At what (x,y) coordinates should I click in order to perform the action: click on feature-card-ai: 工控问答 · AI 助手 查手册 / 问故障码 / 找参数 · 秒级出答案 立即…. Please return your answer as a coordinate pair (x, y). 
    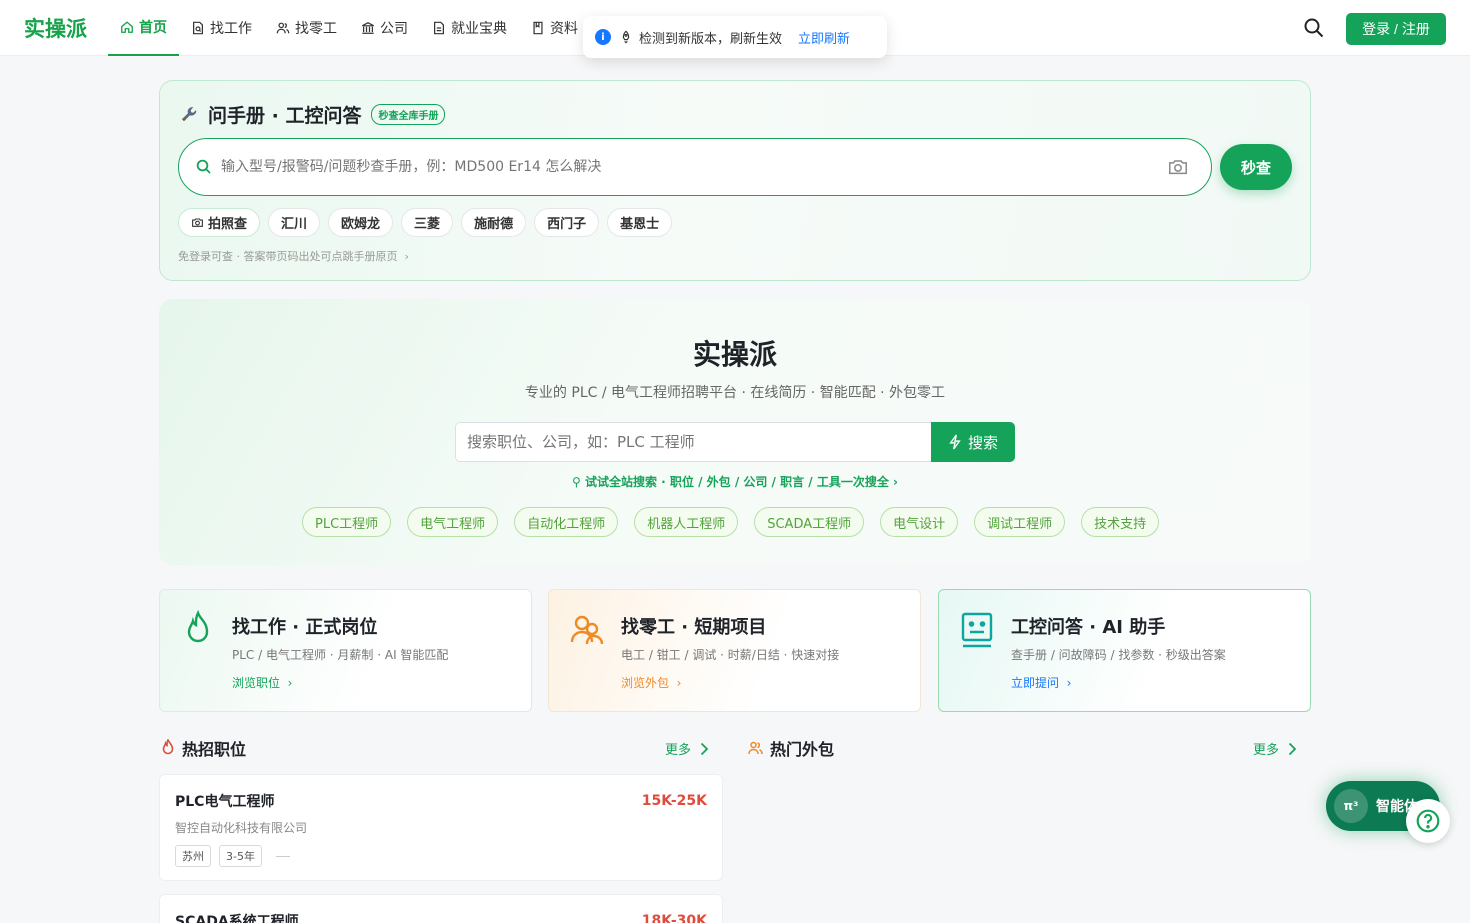
    Looking at the image, I should click on (1124, 650).